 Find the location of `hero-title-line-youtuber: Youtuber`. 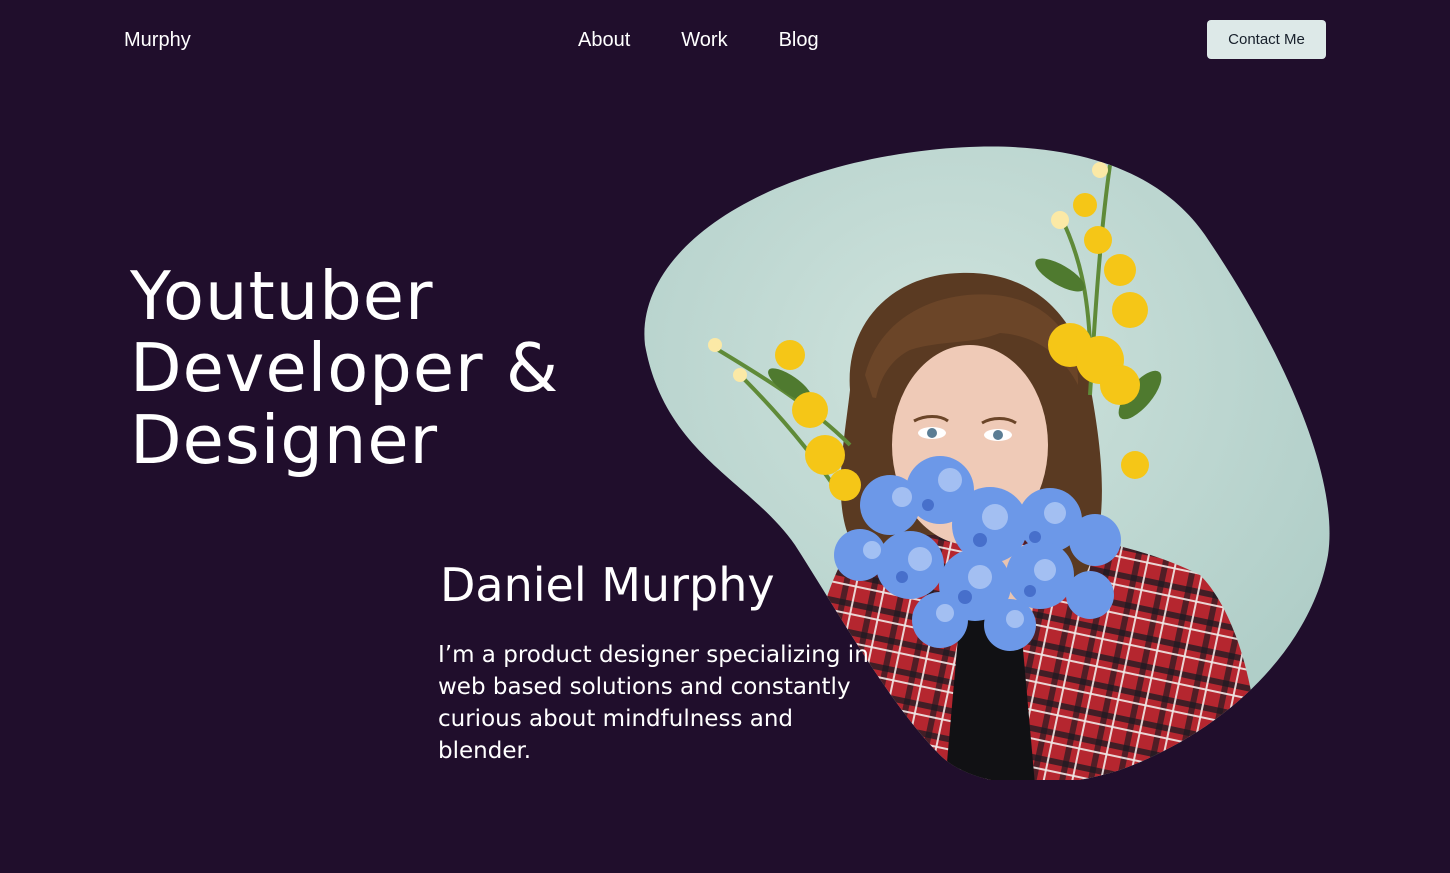

hero-title-line-youtuber: Youtuber is located at coordinates (282, 296).